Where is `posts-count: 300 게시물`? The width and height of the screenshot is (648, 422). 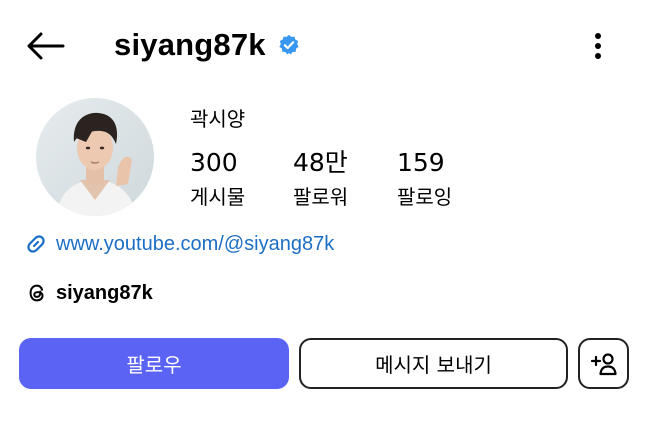 posts-count: 300 게시물 is located at coordinates (217, 180).